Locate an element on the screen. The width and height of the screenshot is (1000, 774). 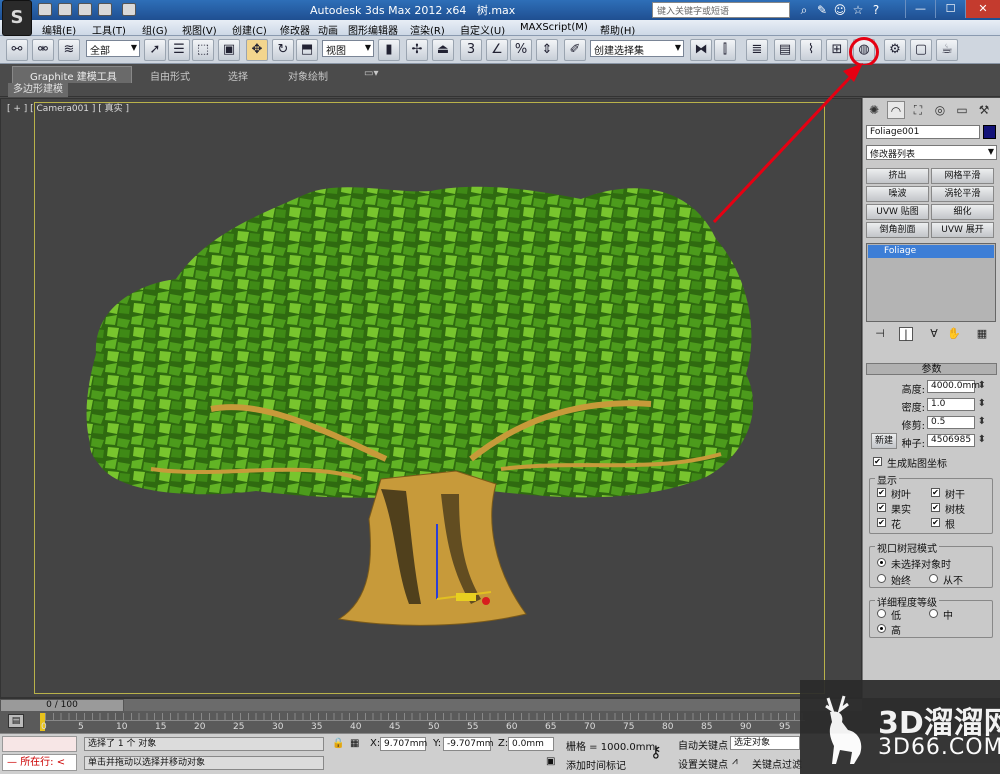
z-coordinate-field: 0.0mm is located at coordinates (531, 744).